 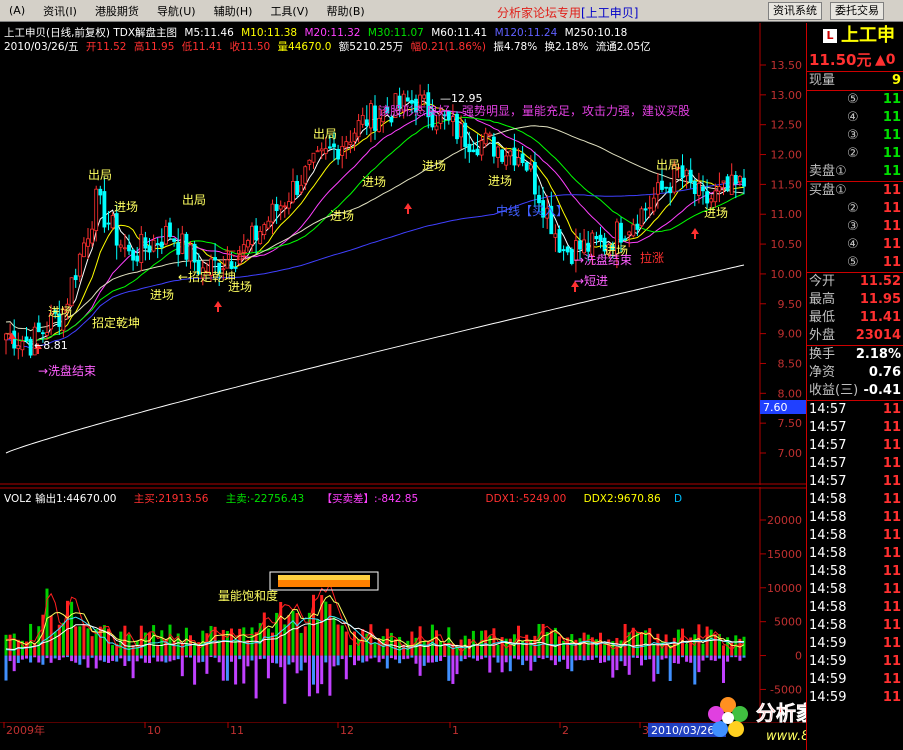 I want to click on sell2-label: ②, so click(x=853, y=153).